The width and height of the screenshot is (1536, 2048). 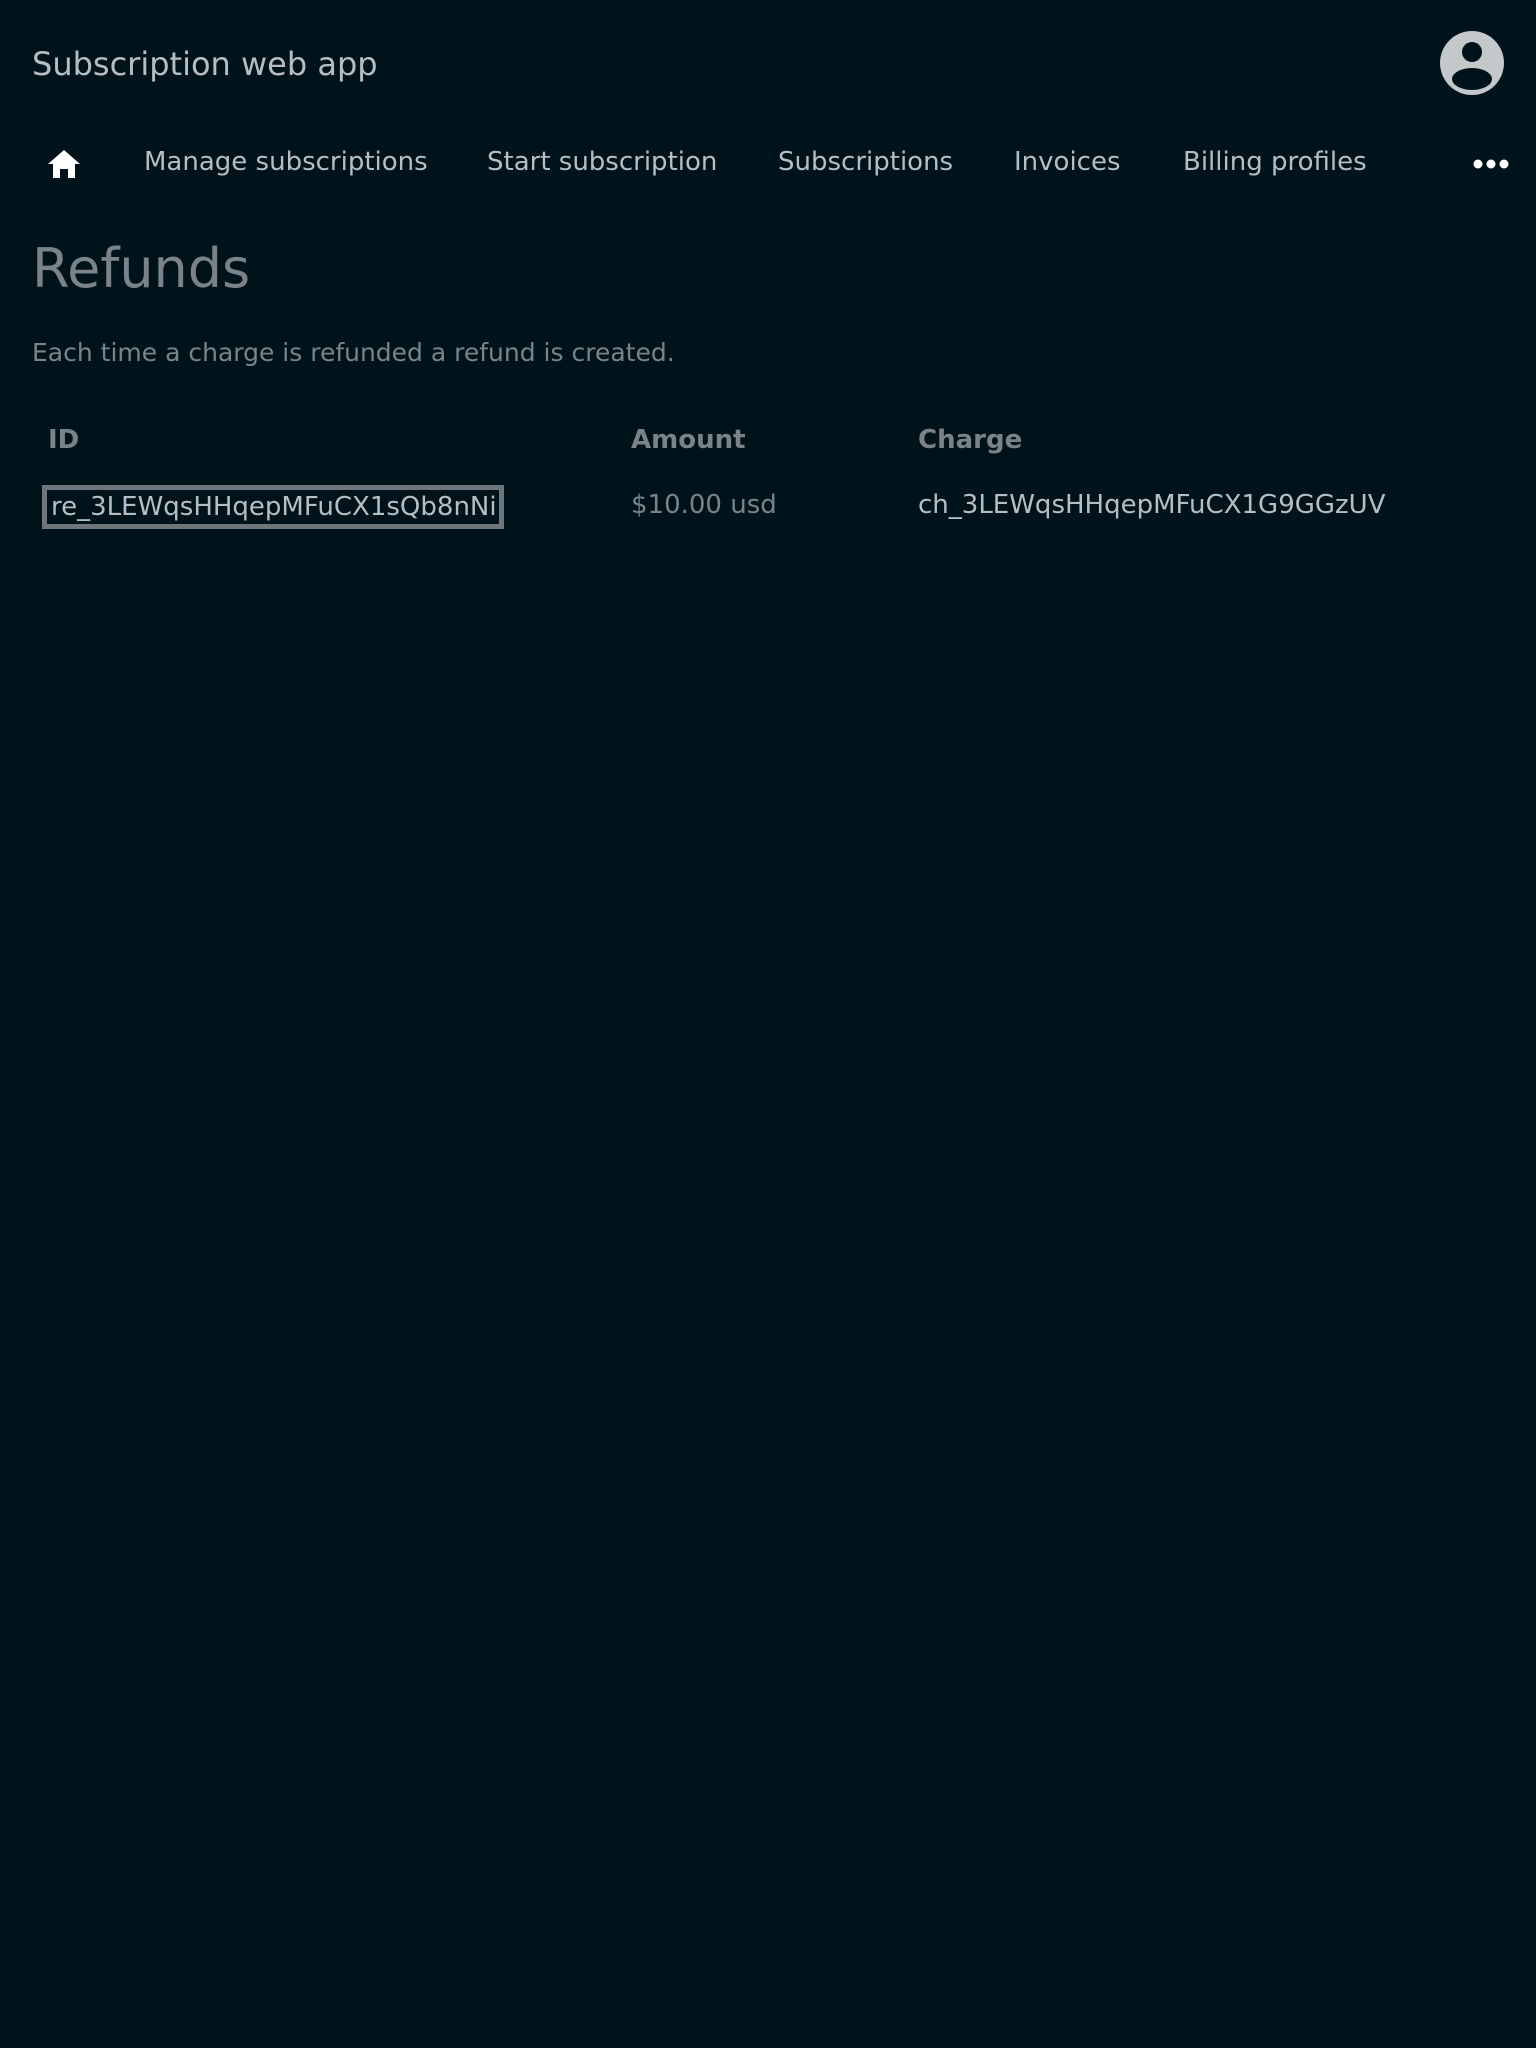 I want to click on app-title: Subscription web app, so click(x=205, y=64).